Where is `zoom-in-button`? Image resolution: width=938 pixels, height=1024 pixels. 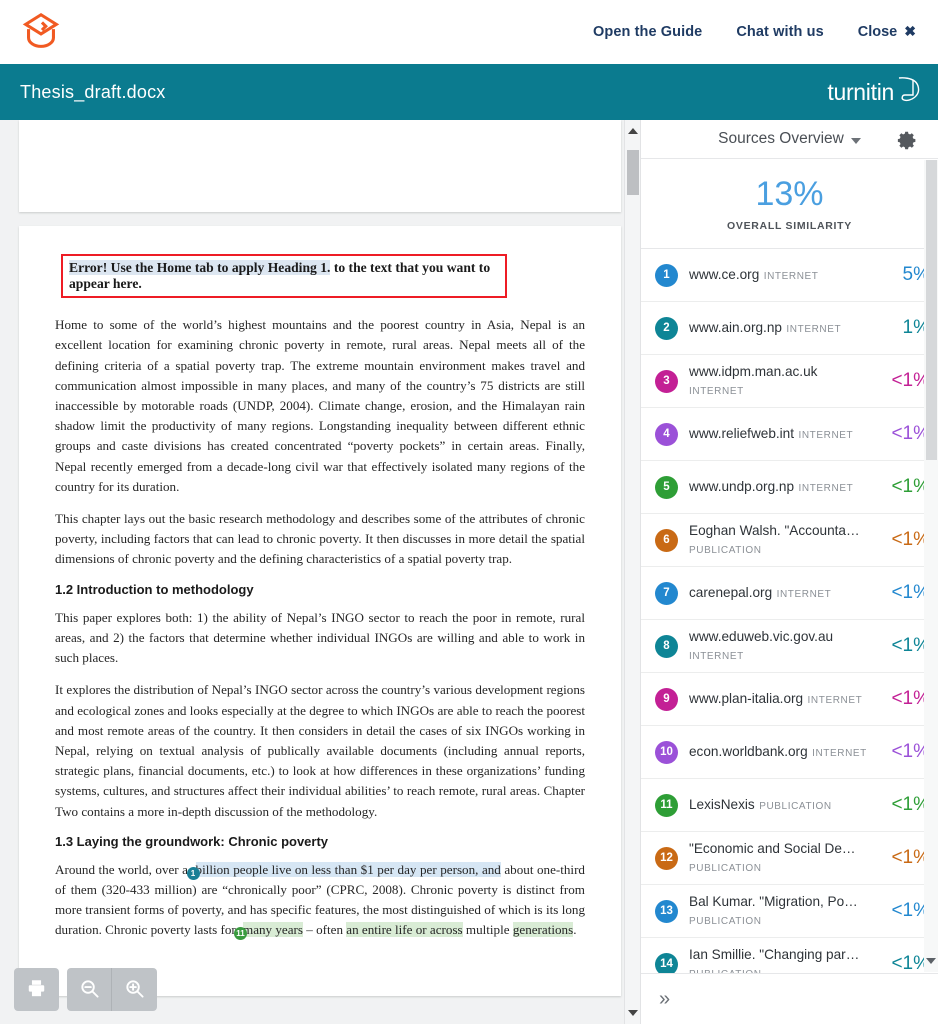
zoom-in-button is located at coordinates (134, 989).